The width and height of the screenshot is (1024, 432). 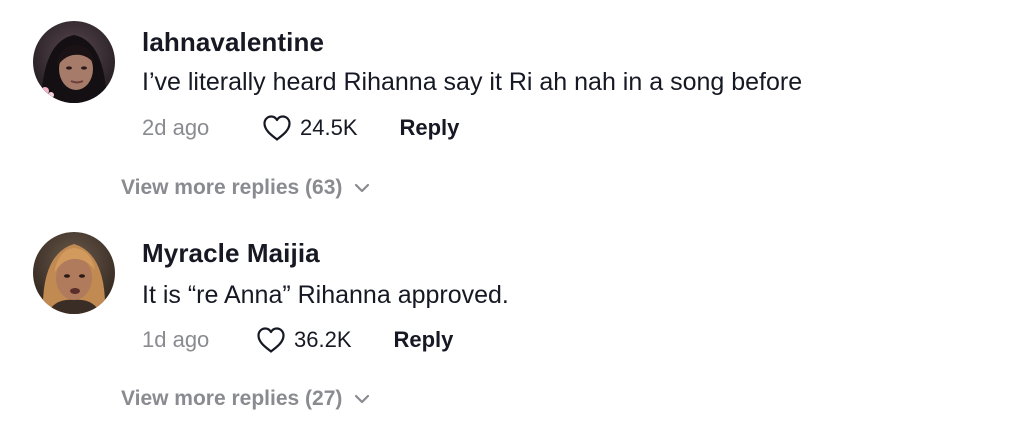 What do you see at coordinates (176, 339) in the screenshot?
I see `comment-time: 1d ago` at bounding box center [176, 339].